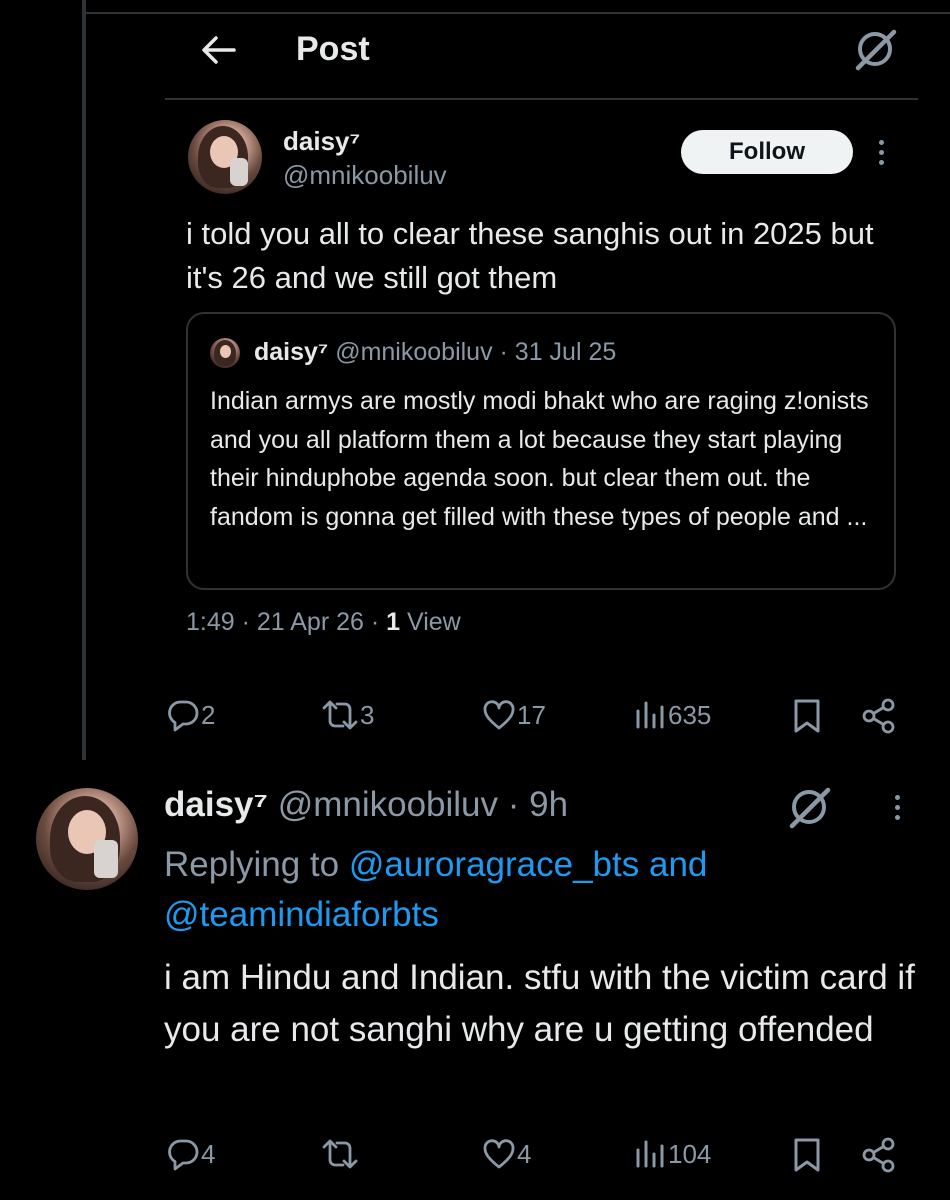  I want to click on reply-author-name: daisy⁷, so click(216, 804).